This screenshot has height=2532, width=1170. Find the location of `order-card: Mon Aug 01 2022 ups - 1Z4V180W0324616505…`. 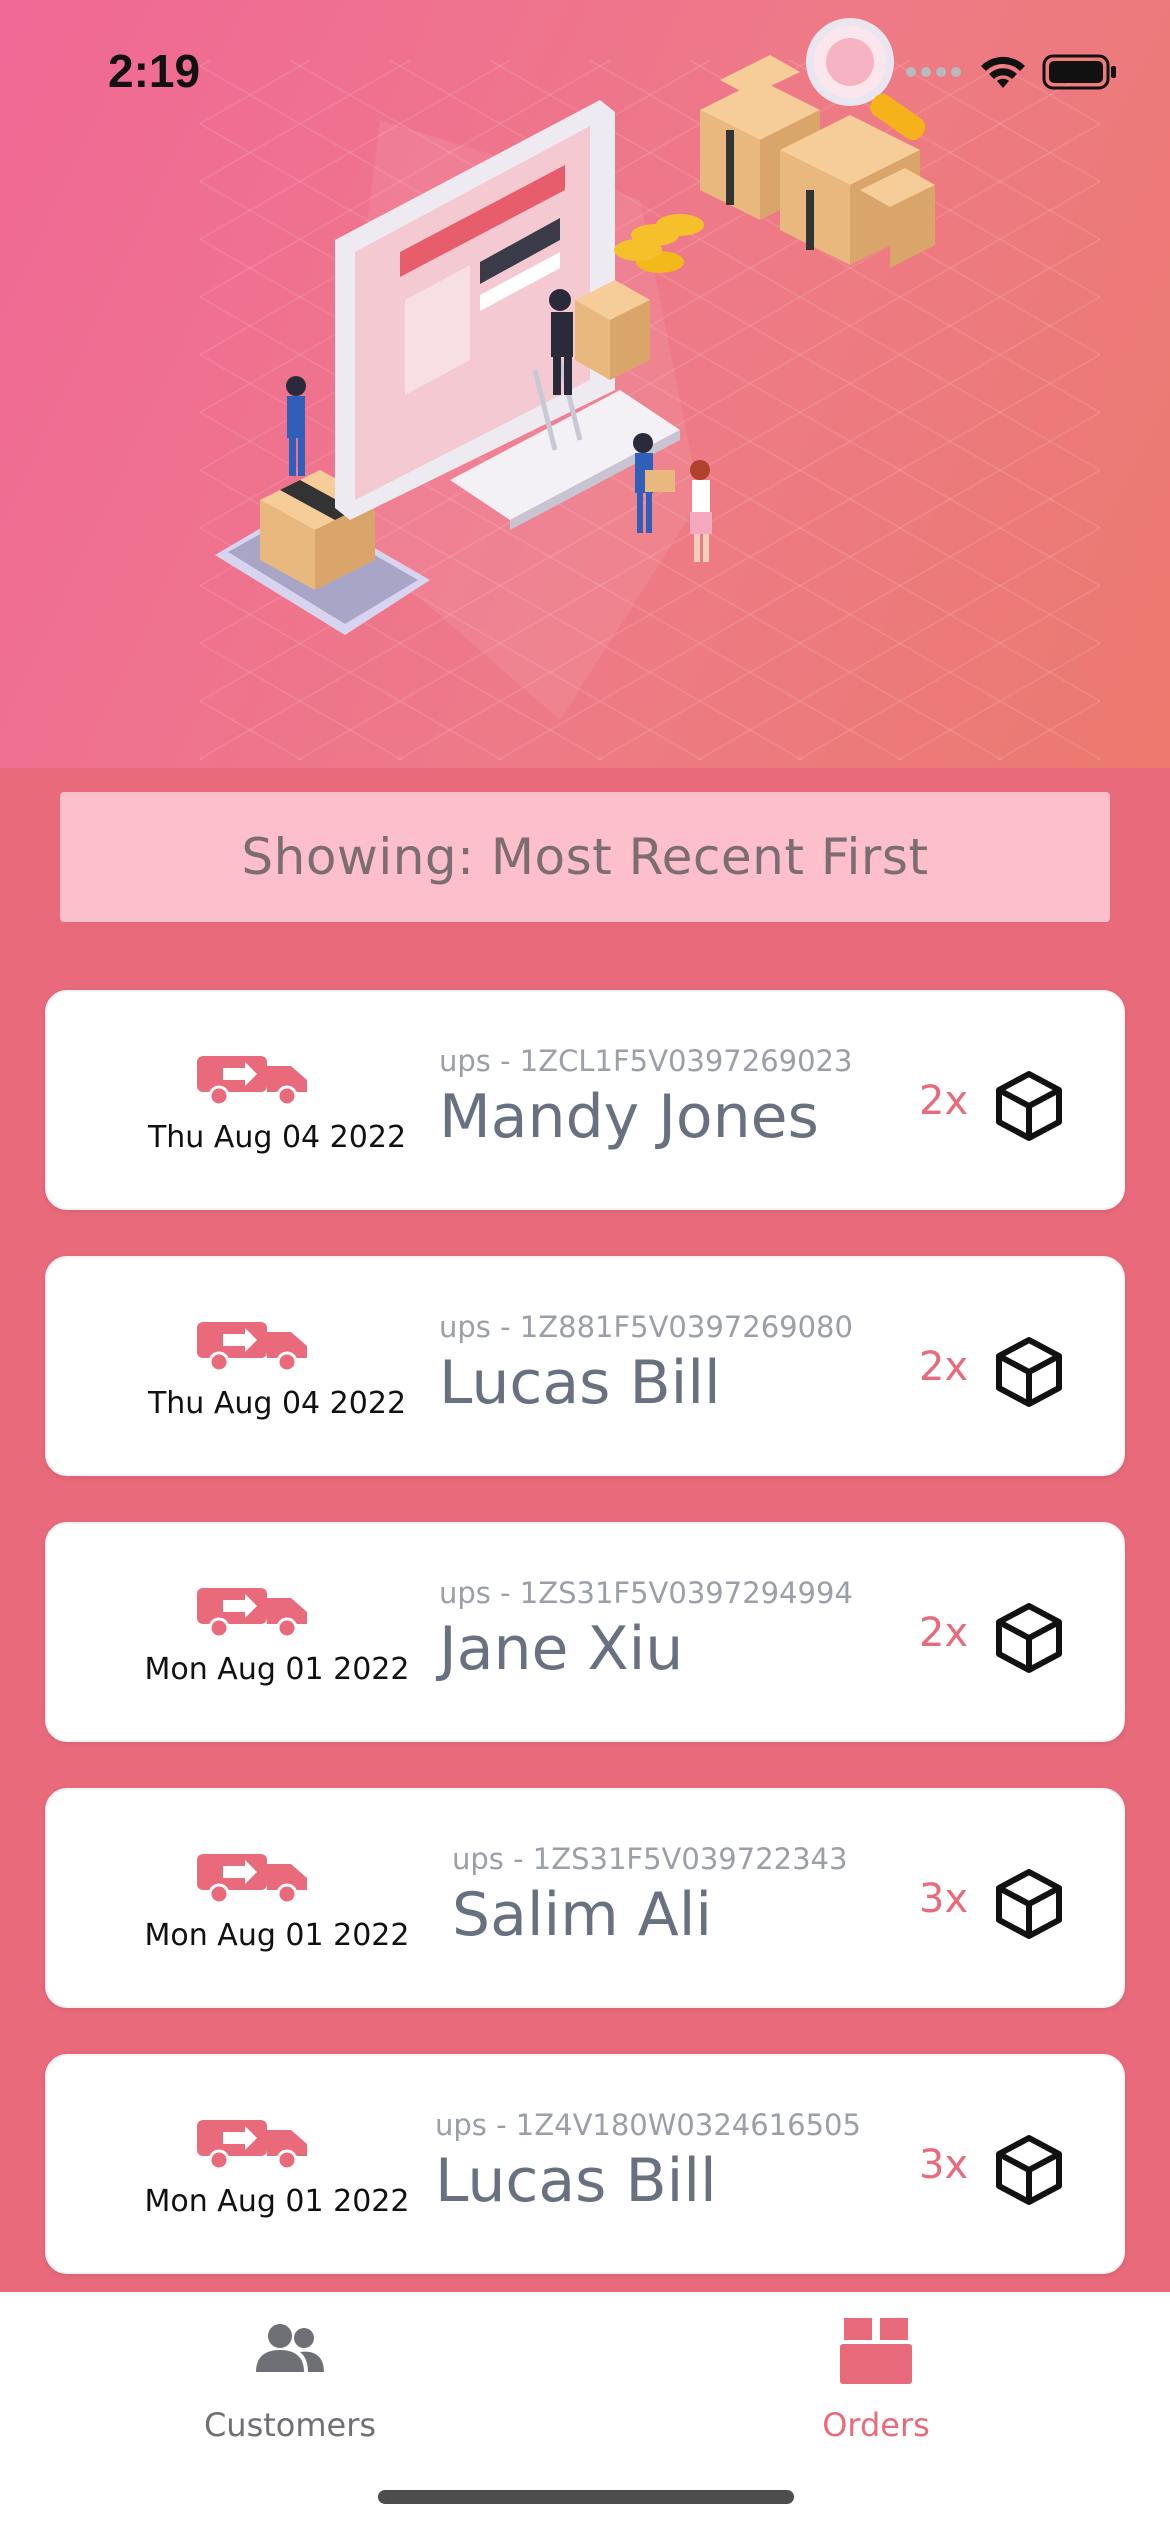

order-card: Mon Aug 01 2022 ups - 1Z4V180W0324616505… is located at coordinates (585, 2164).